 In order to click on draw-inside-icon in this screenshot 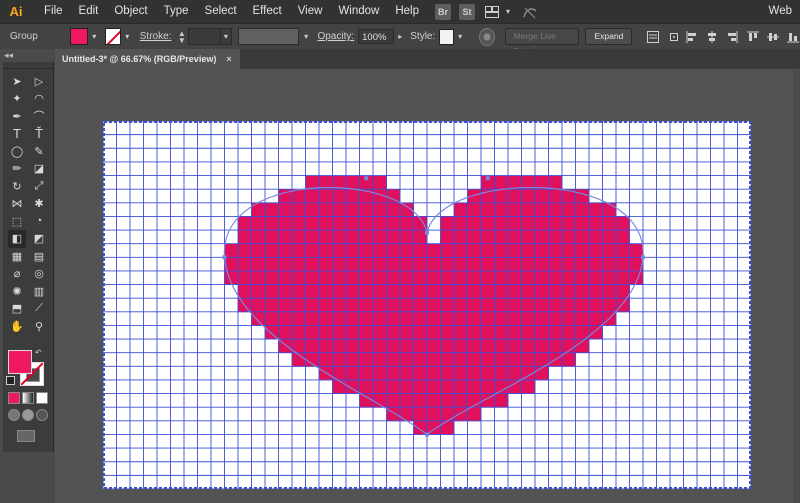, I will do `click(42, 415)`.